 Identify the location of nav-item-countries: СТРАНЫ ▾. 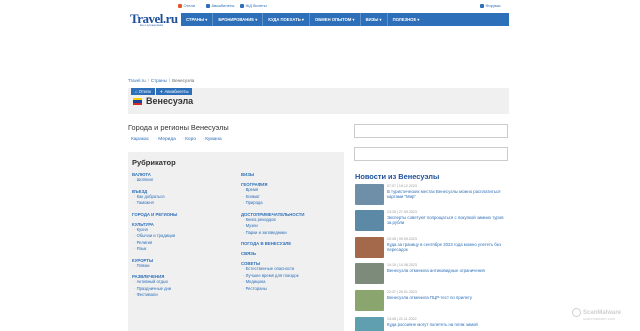
(197, 19).